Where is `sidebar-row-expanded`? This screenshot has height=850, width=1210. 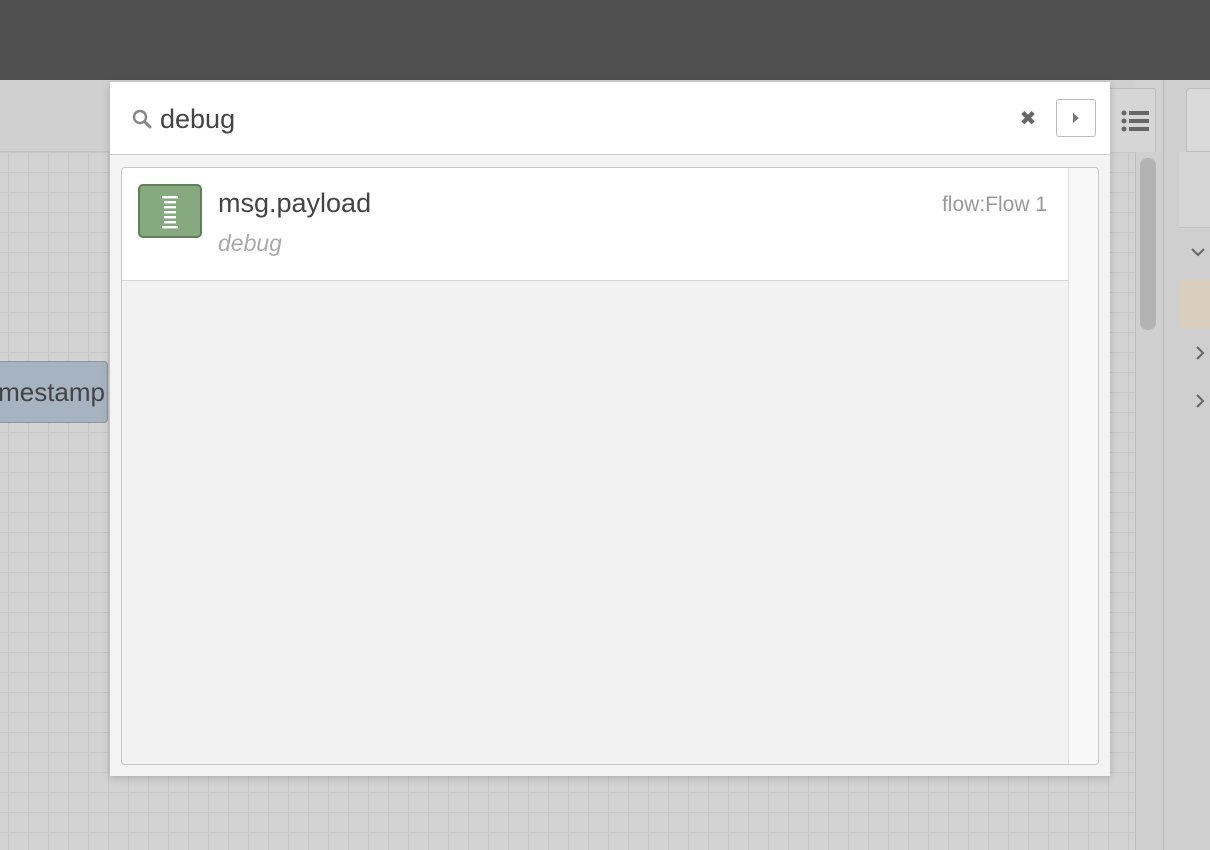
sidebar-row-expanded is located at coordinates (1194, 252).